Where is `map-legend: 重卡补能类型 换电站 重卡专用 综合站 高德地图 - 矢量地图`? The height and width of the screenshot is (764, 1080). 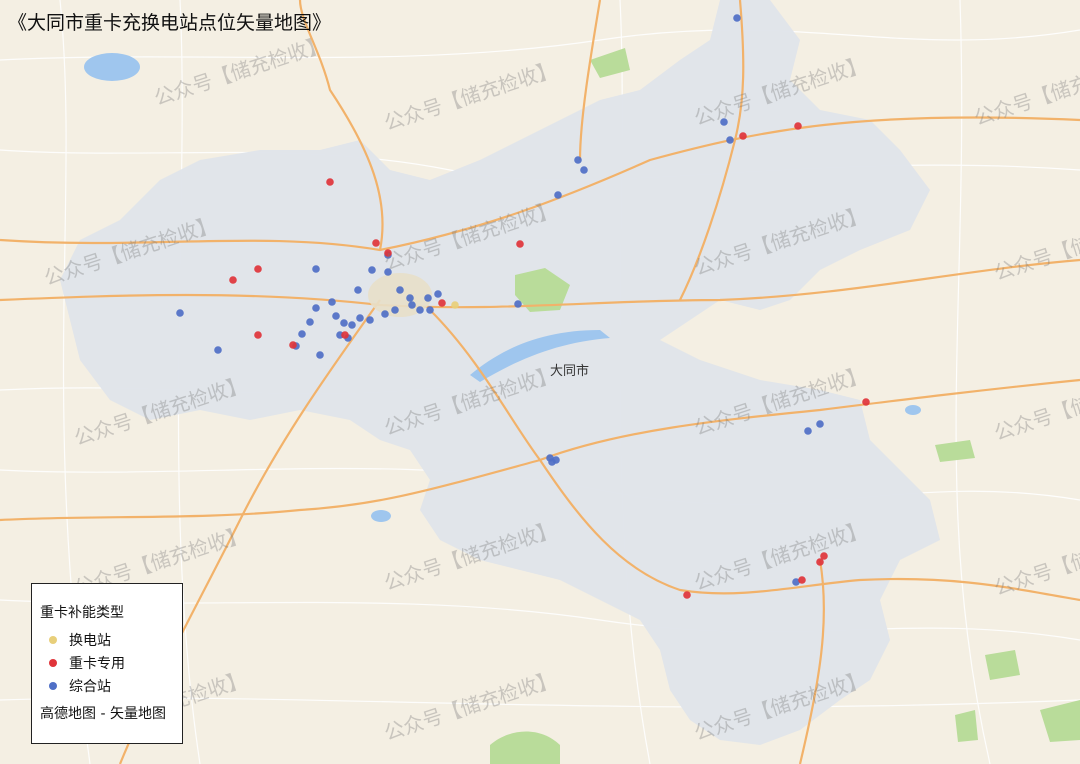 map-legend: 重卡补能类型 换电站 重卡专用 综合站 高德地图 - 矢量地图 is located at coordinates (107, 663).